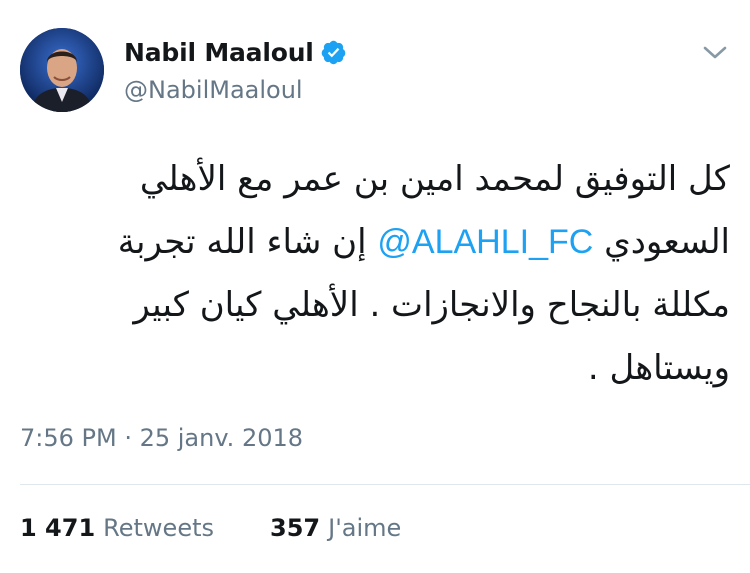 This screenshot has height=573, width=750. What do you see at coordinates (242, 242) in the screenshot?
I see `tweet-text-segment: إن شاء الله تجربة` at bounding box center [242, 242].